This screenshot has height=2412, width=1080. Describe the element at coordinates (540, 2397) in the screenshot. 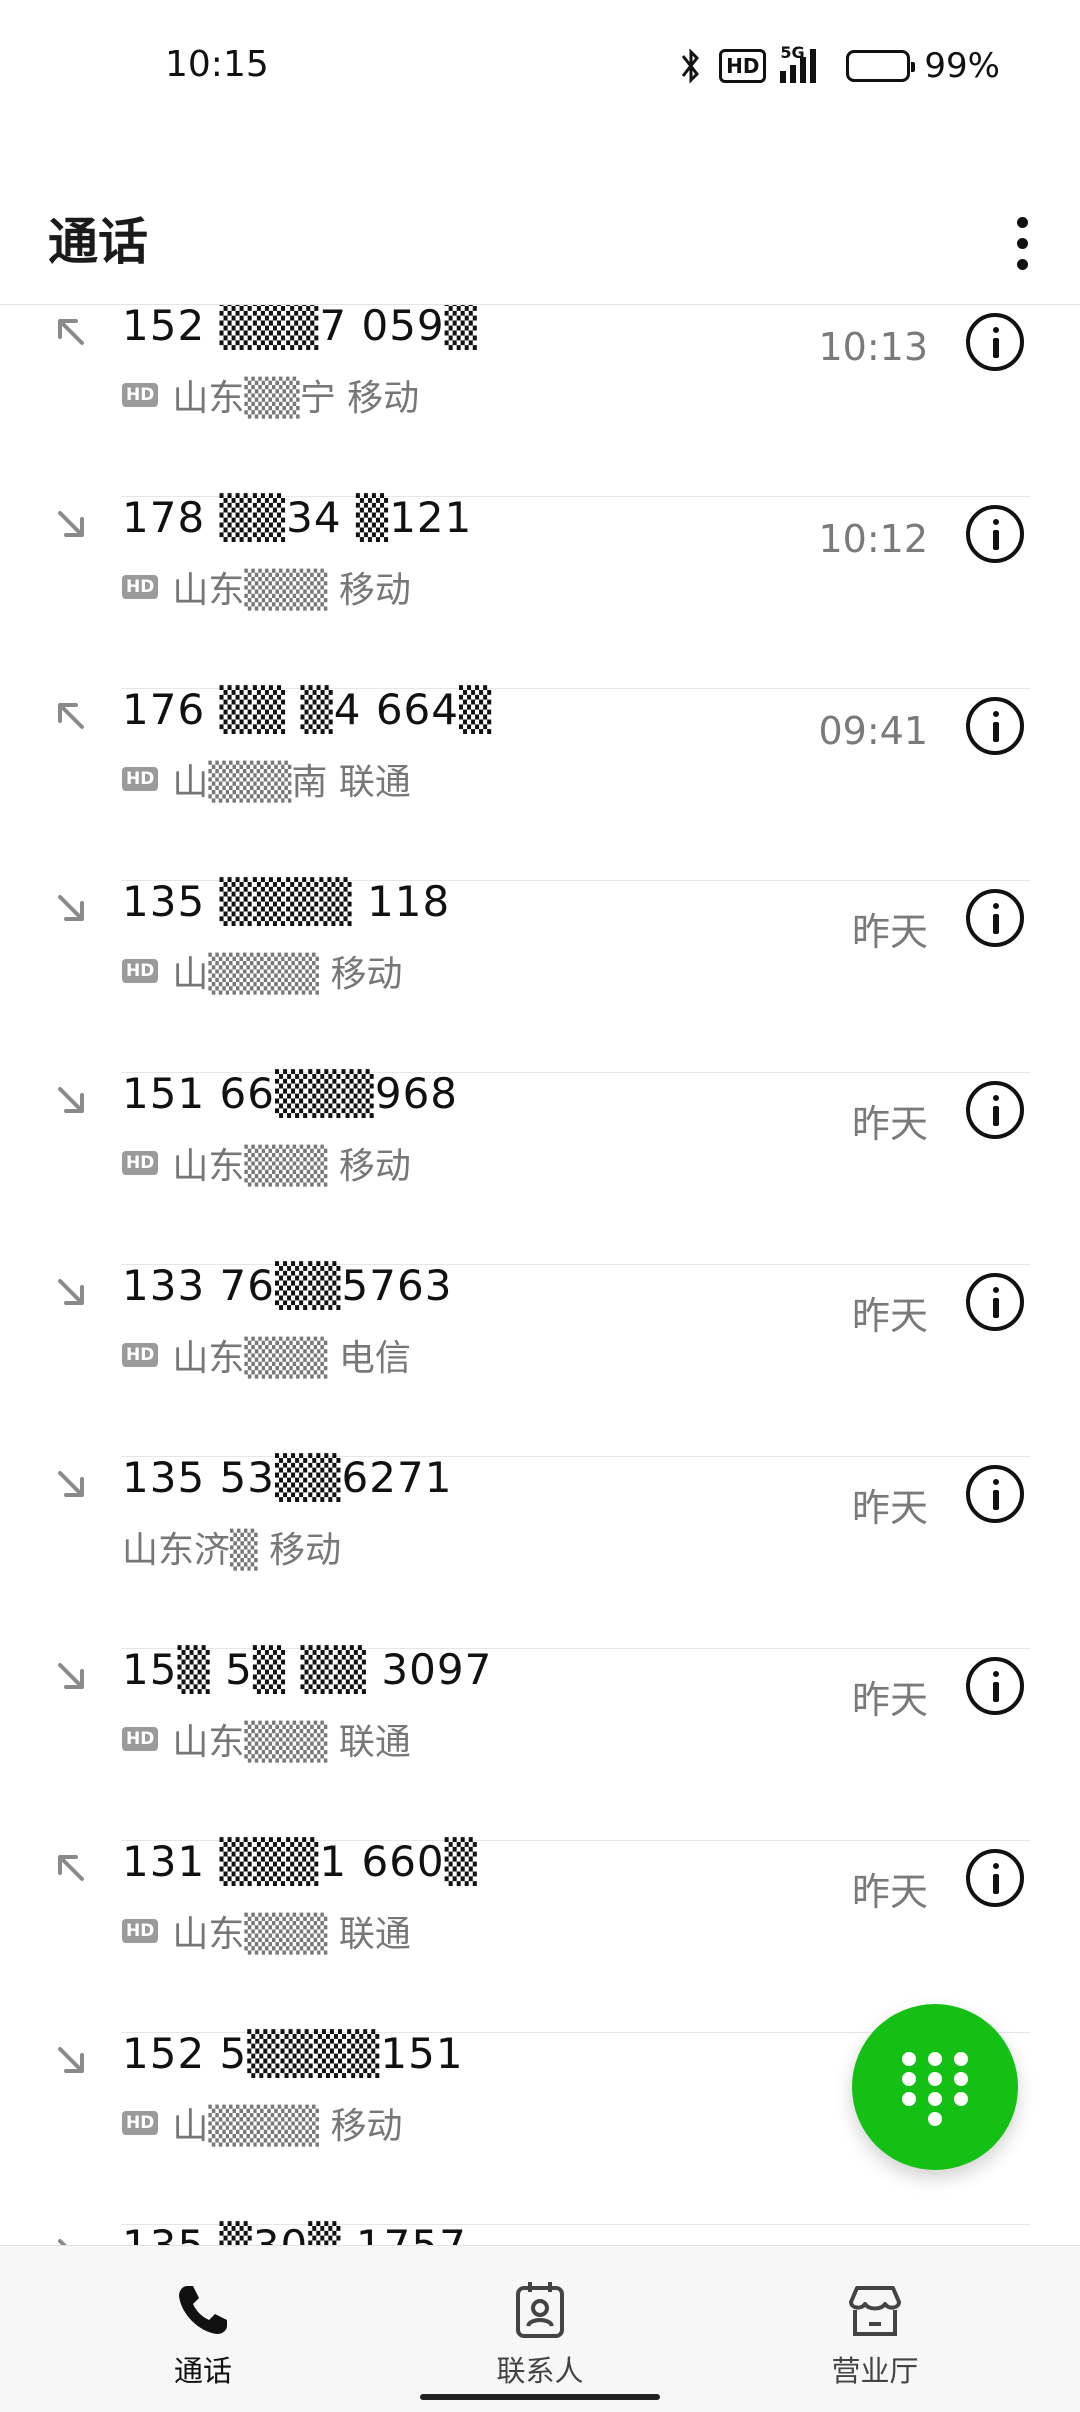

I see `home-indicator` at that location.